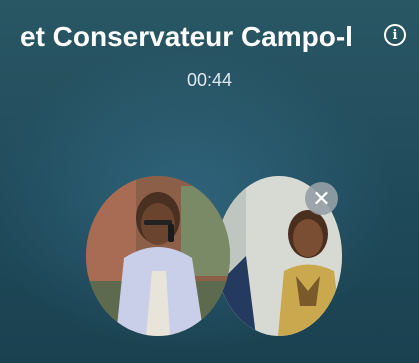  What do you see at coordinates (395, 35) in the screenshot?
I see `info-icon: i` at bounding box center [395, 35].